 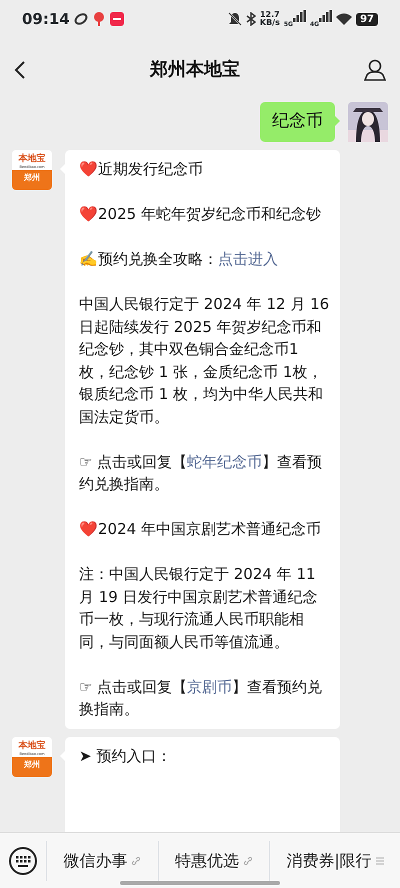 What do you see at coordinates (117, 19) in the screenshot?
I see `app-icon` at bounding box center [117, 19].